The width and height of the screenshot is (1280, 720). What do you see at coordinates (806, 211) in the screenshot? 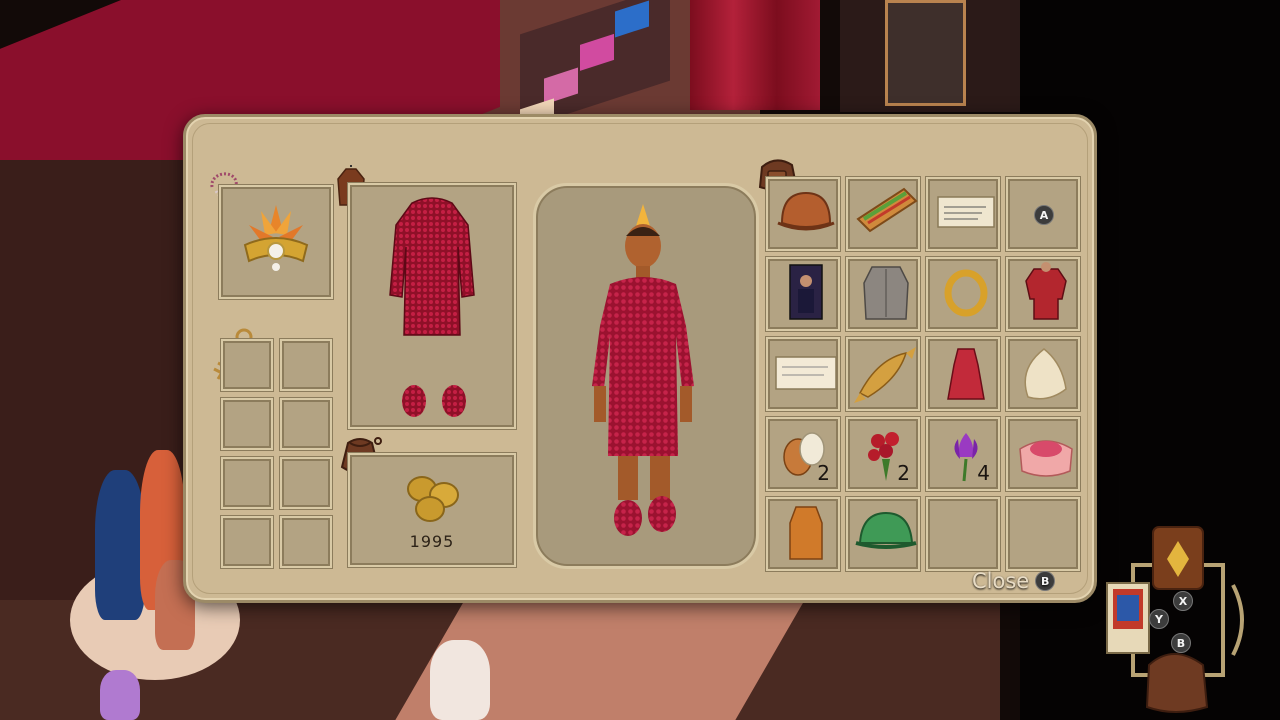
I see `cloche-hat-icon` at bounding box center [806, 211].